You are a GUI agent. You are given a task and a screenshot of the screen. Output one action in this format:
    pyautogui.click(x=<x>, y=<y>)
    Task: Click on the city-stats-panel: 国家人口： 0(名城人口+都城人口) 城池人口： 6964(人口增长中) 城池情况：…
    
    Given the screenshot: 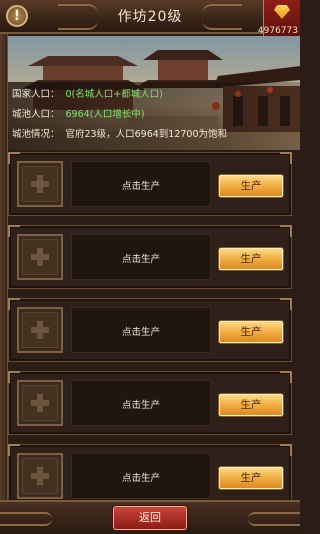 What is the action you would take?
    pyautogui.click(x=154, y=116)
    